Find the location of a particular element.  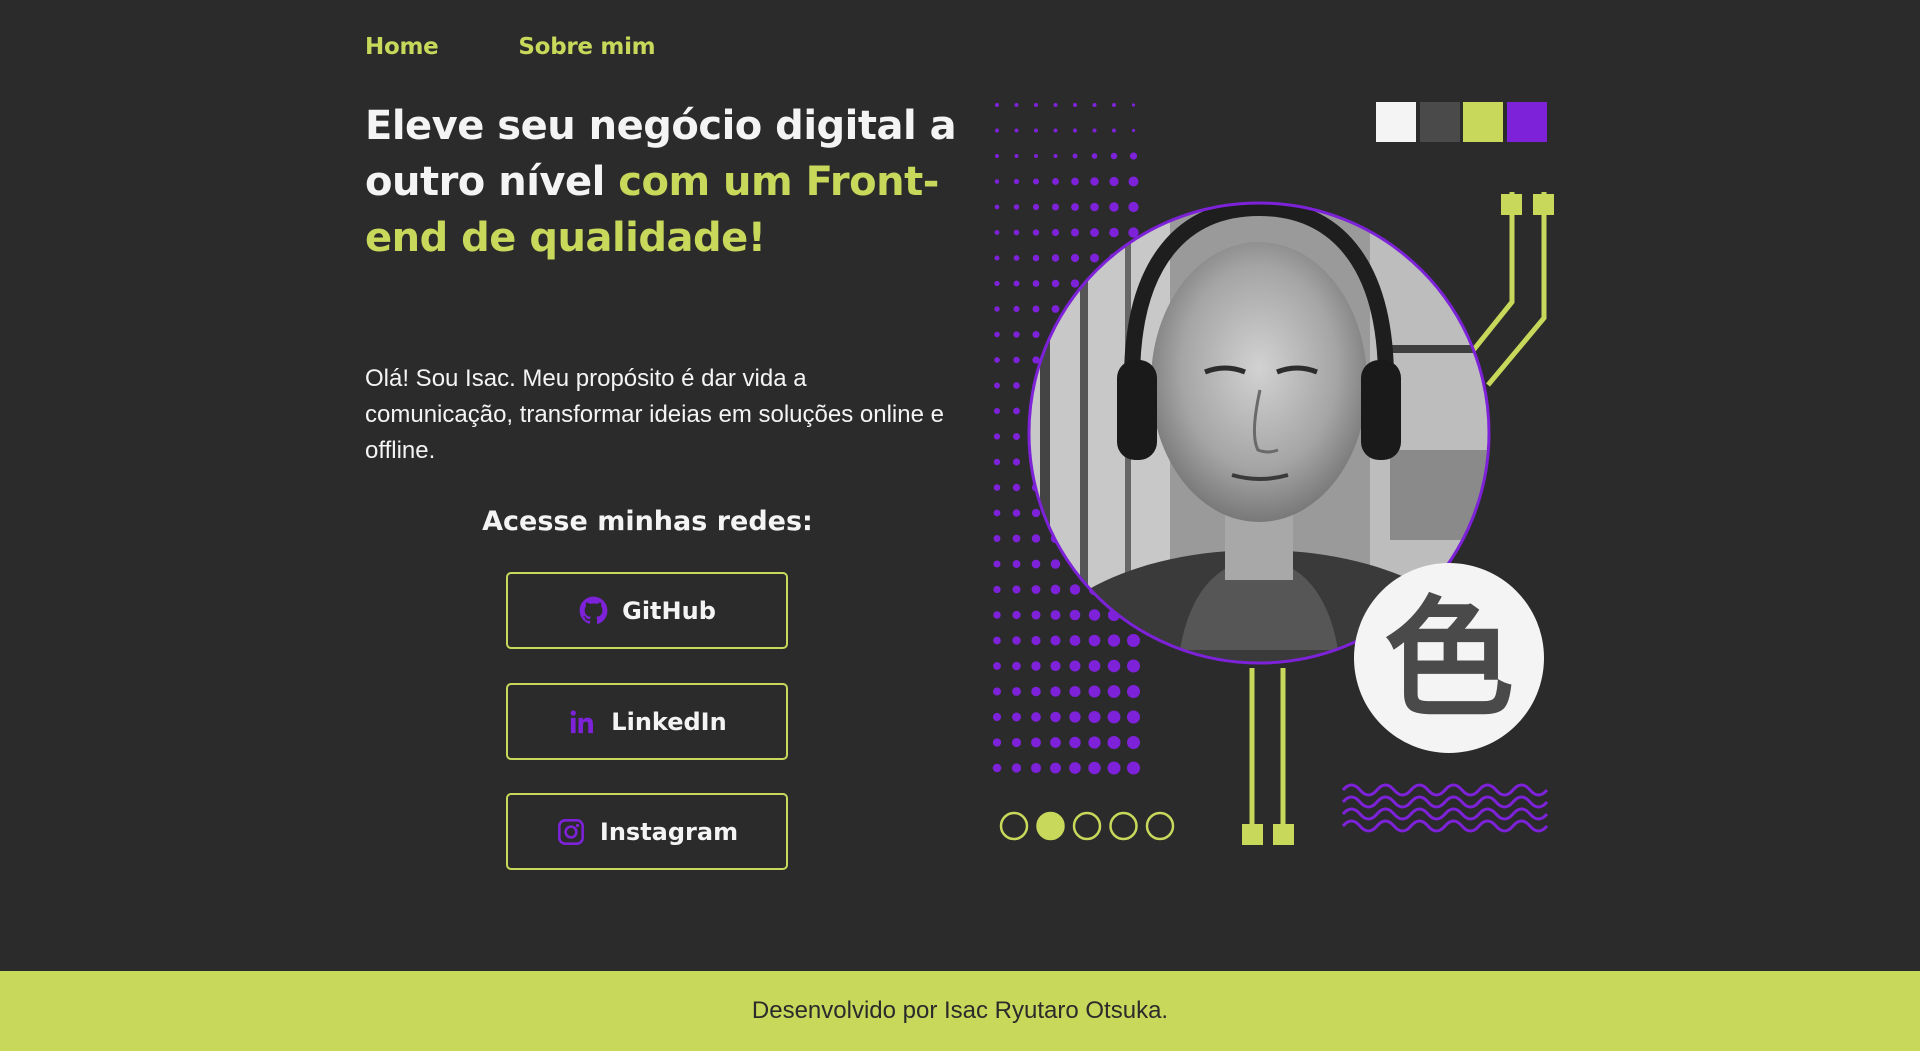

nav-link-about: Sobre mim is located at coordinates (586, 47).